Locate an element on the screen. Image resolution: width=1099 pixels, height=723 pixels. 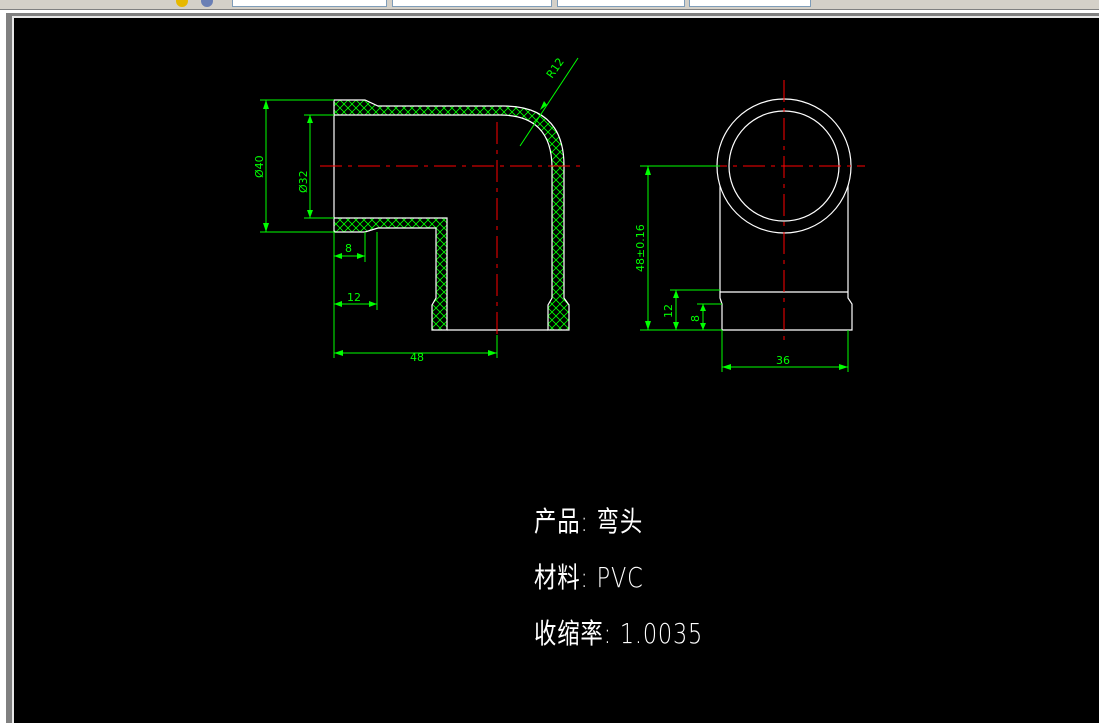
note-product: 产品: 弯头 is located at coordinates (589, 521).